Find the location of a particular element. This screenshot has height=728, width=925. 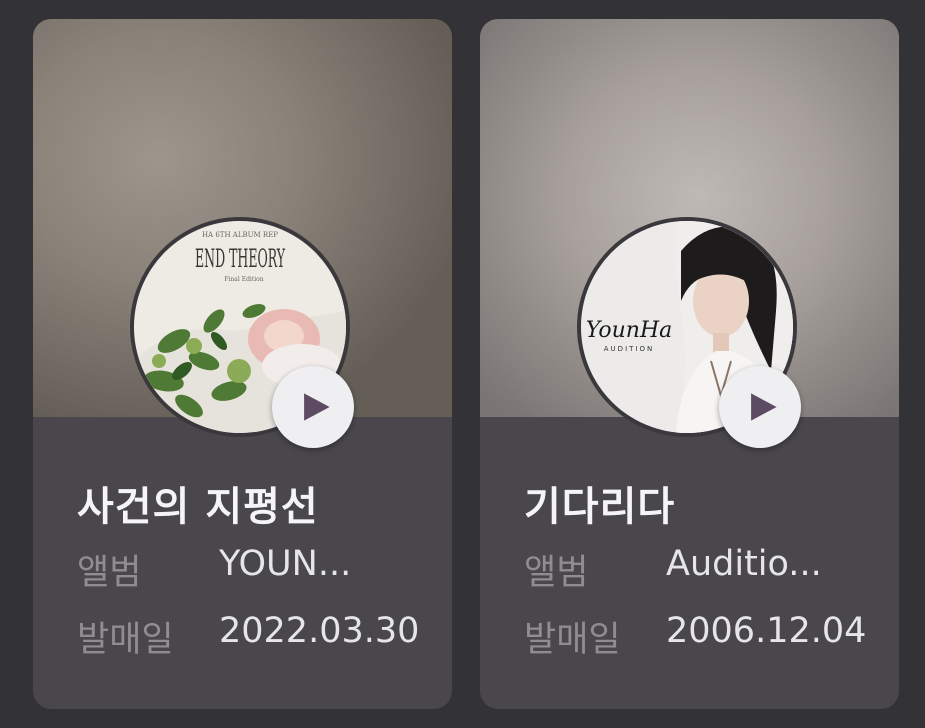

cover-small-top-text: HA 6TH ALBUM REP is located at coordinates (240, 235).